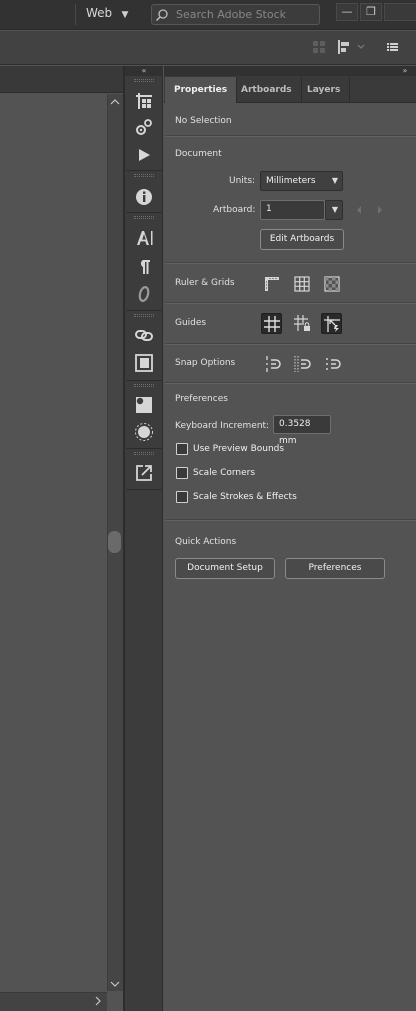 Image resolution: width=416 pixels, height=1011 pixels. I want to click on tab-artboards: Artboards, so click(267, 90).